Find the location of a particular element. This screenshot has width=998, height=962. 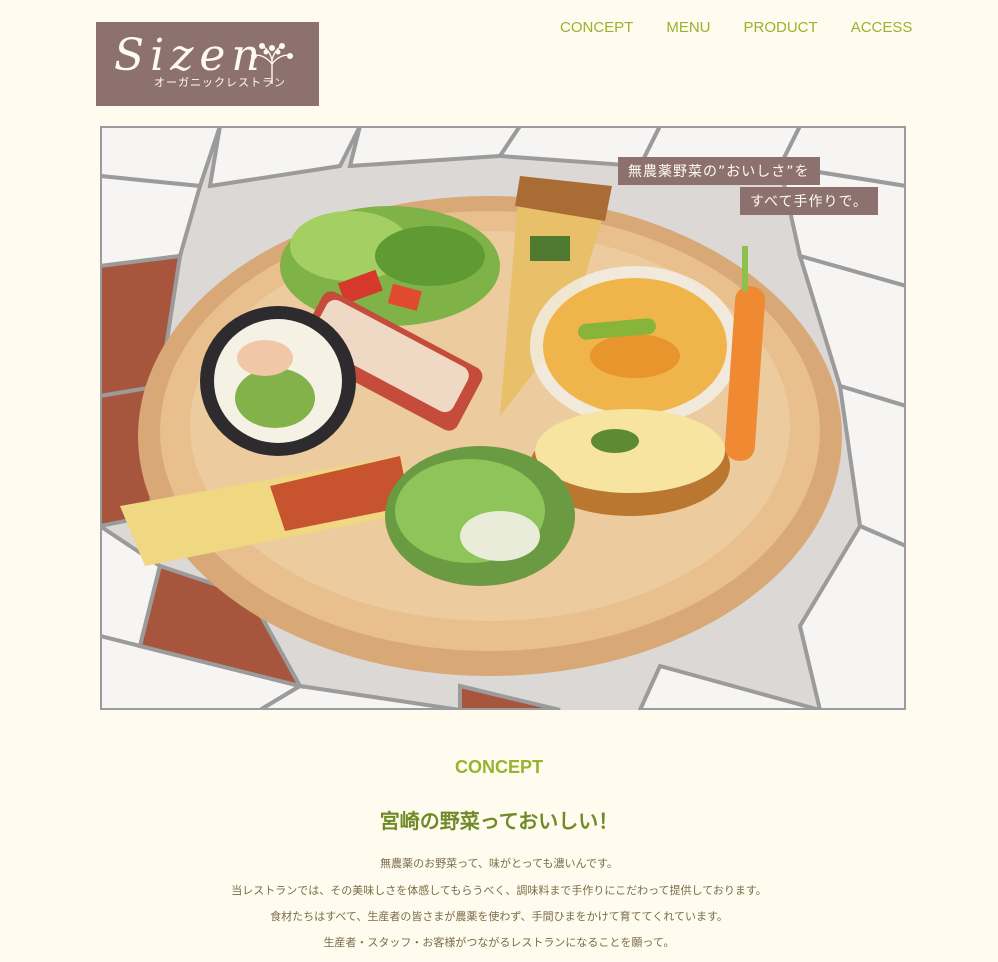

concept-title: 宮崎の野菜っておいしい！ is located at coordinates (499, 821).